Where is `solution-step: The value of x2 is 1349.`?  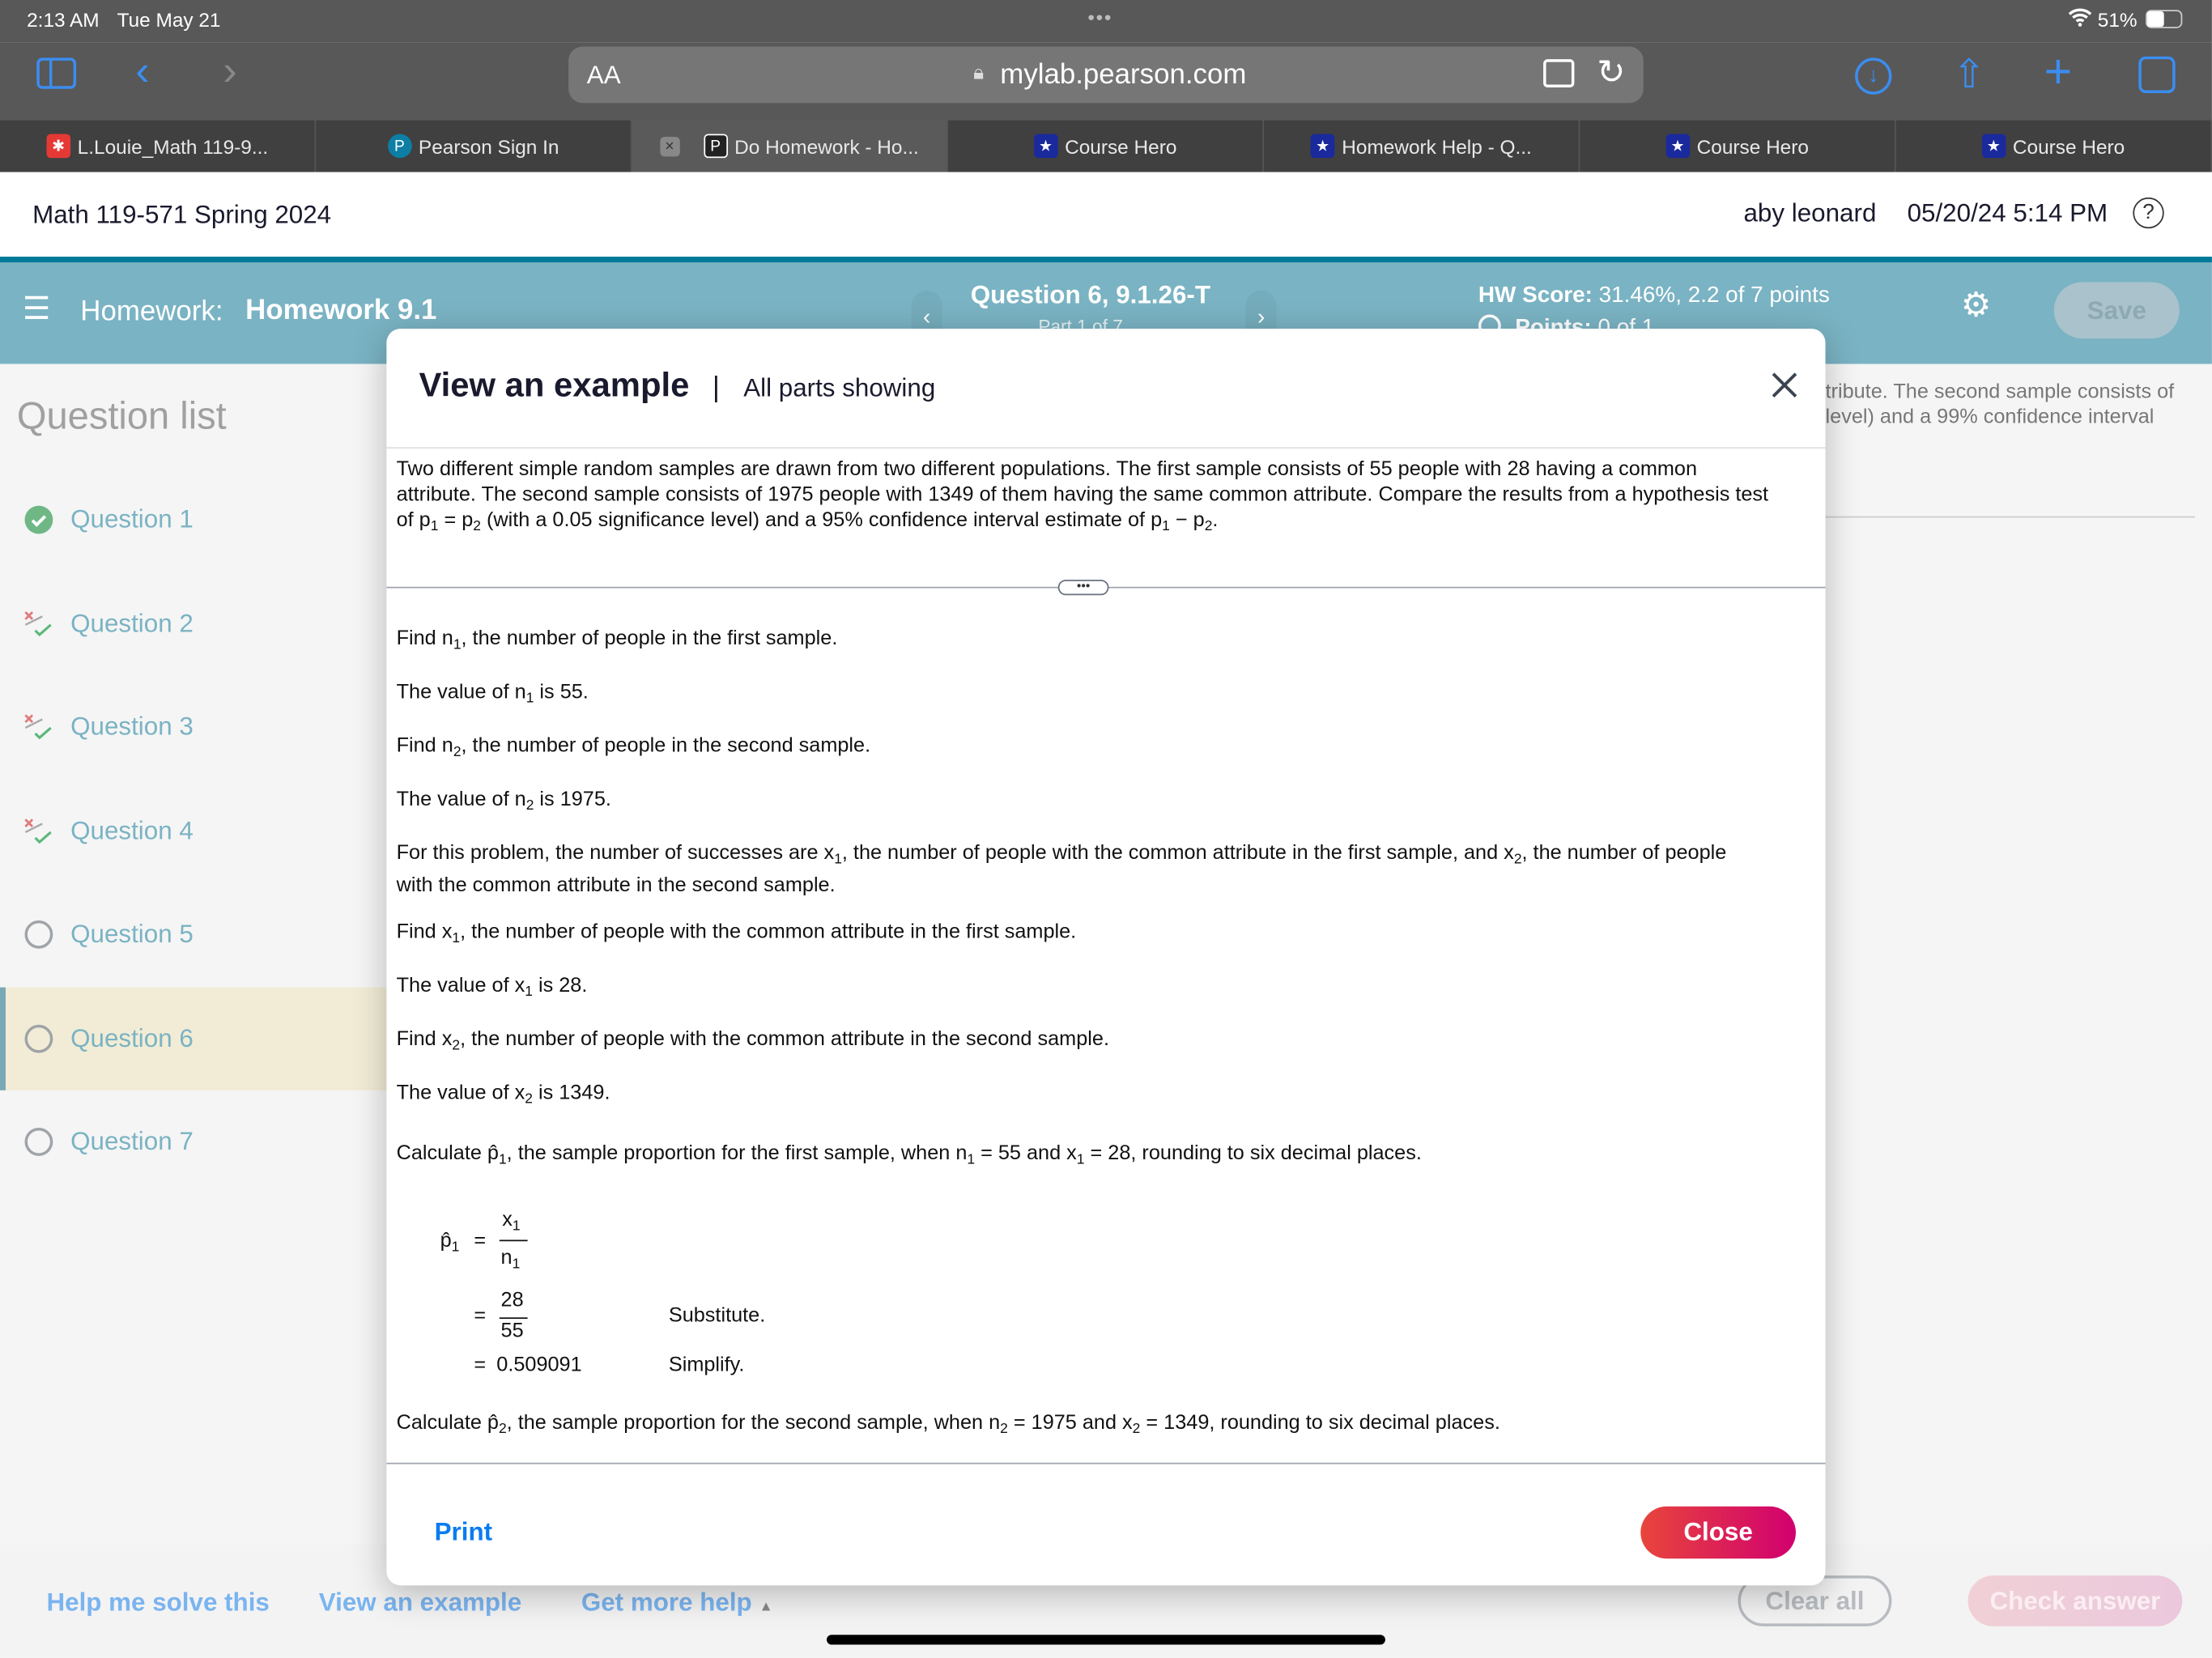 solution-step: The value of x2 is 1349. is located at coordinates (503, 1094).